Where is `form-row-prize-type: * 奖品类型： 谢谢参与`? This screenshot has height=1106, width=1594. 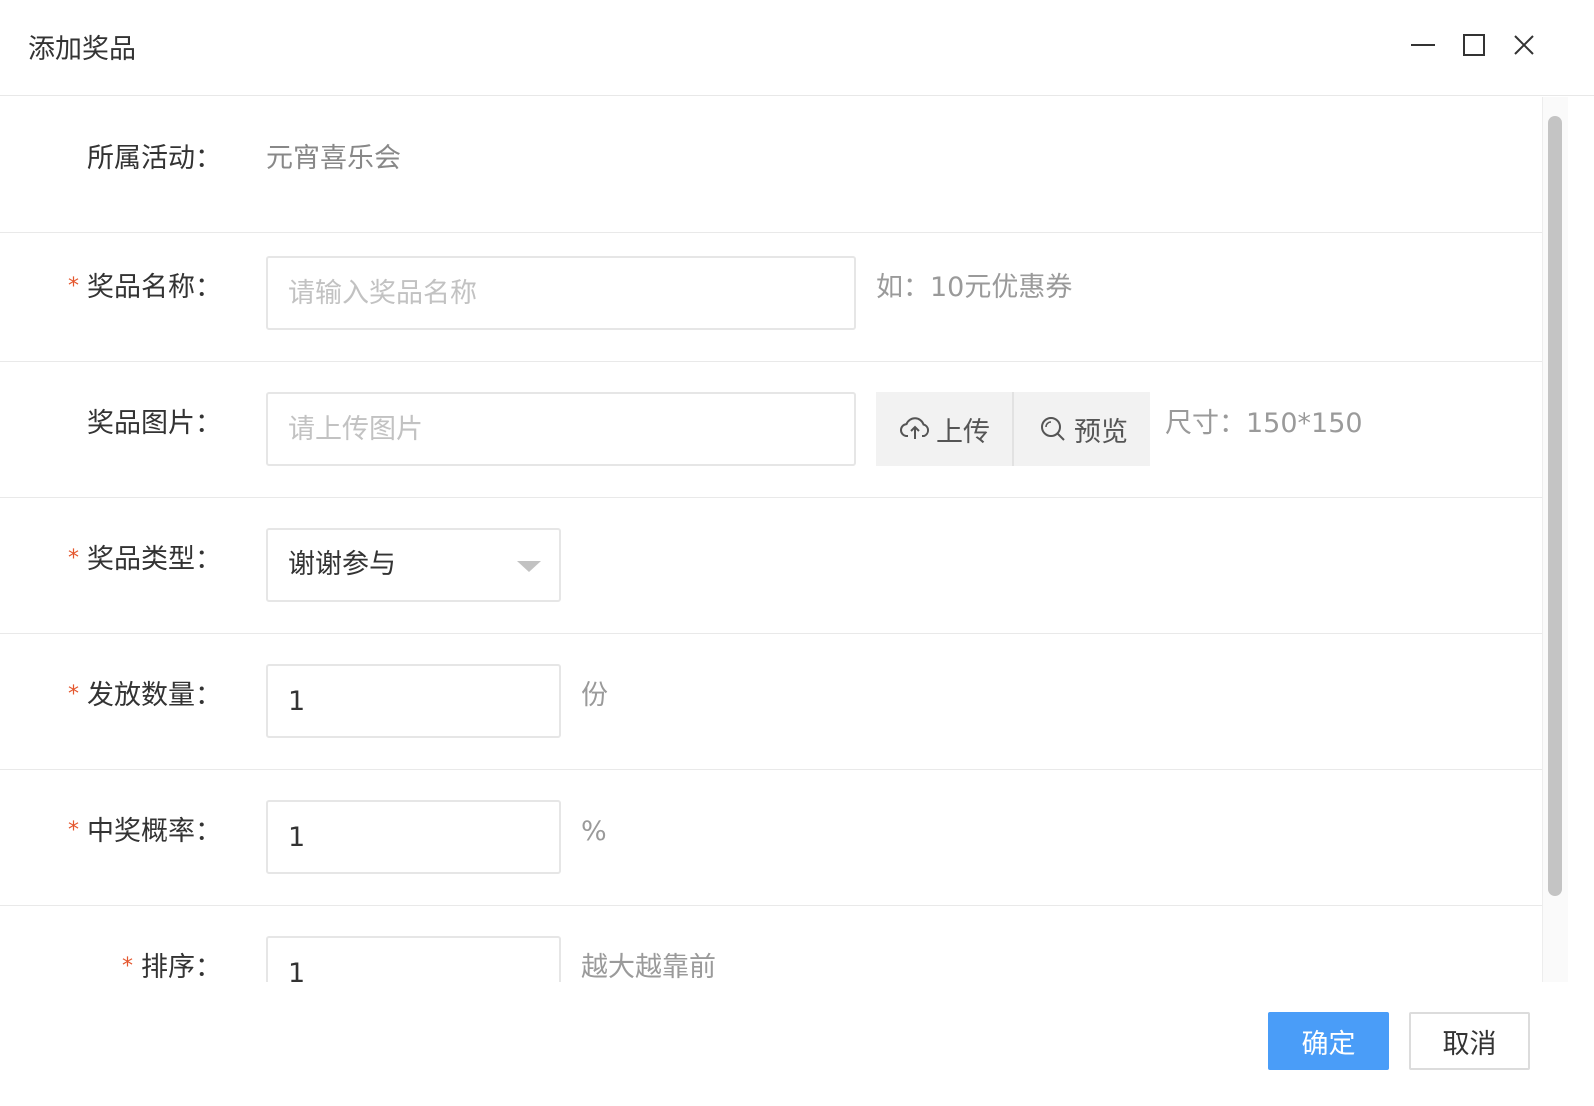
form-row-prize-type: * 奖品类型： 谢谢参与 is located at coordinates (771, 566).